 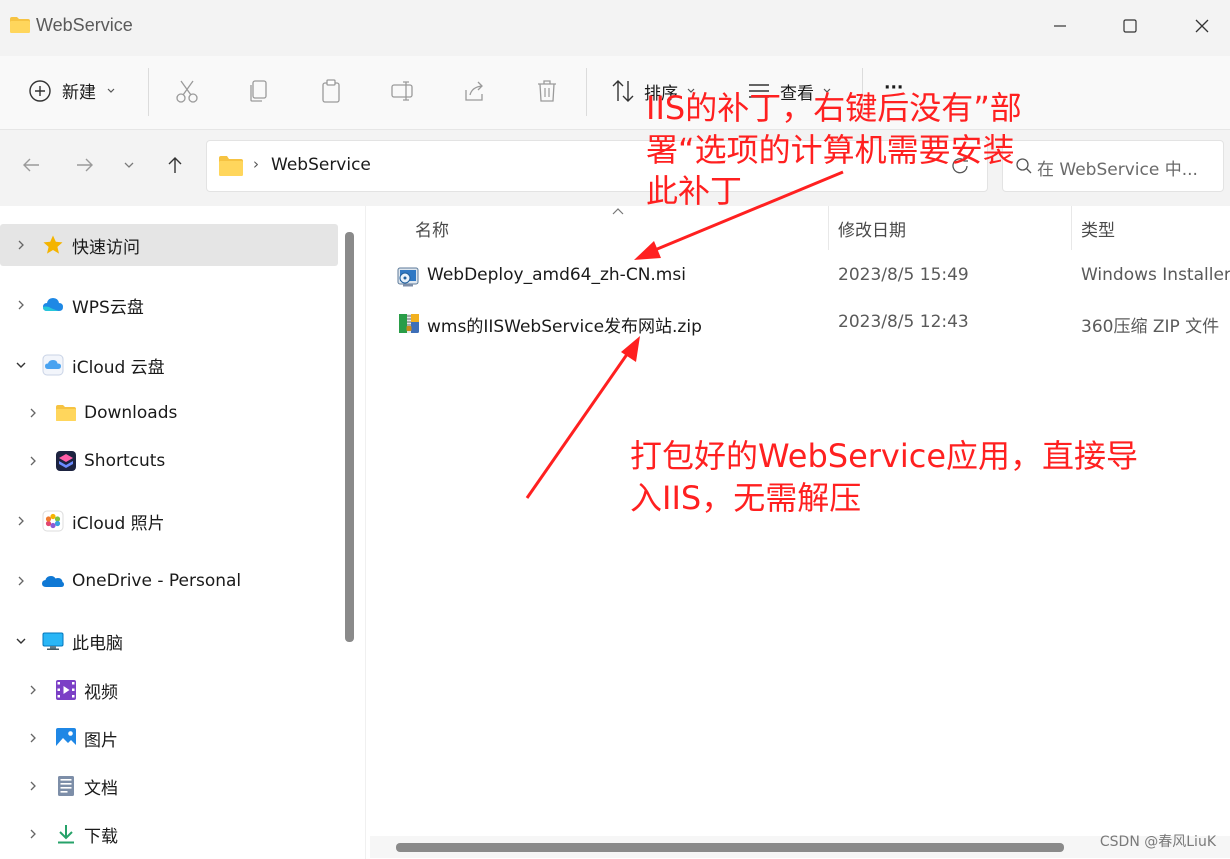 I want to click on watermark: CSDN @春风LiuK, so click(x=1157, y=842).